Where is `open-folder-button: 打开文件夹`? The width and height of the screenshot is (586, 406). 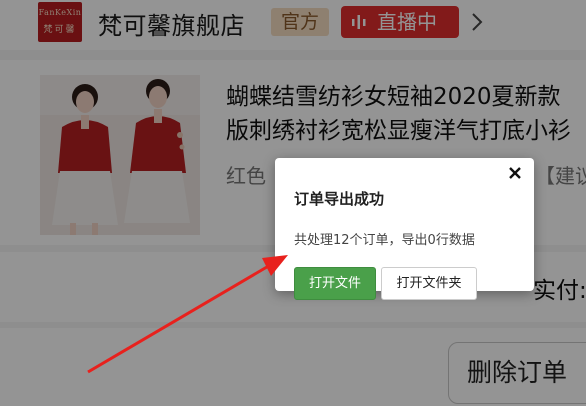 open-folder-button: 打开文件夹 is located at coordinates (429, 283).